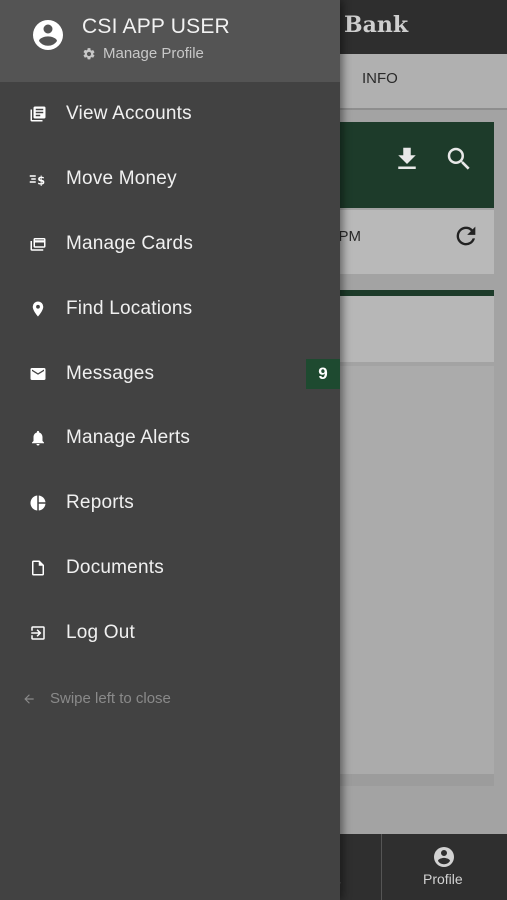 The width and height of the screenshot is (507, 900). What do you see at coordinates (128, 438) in the screenshot?
I see `menu-item-label: Manage Alerts` at bounding box center [128, 438].